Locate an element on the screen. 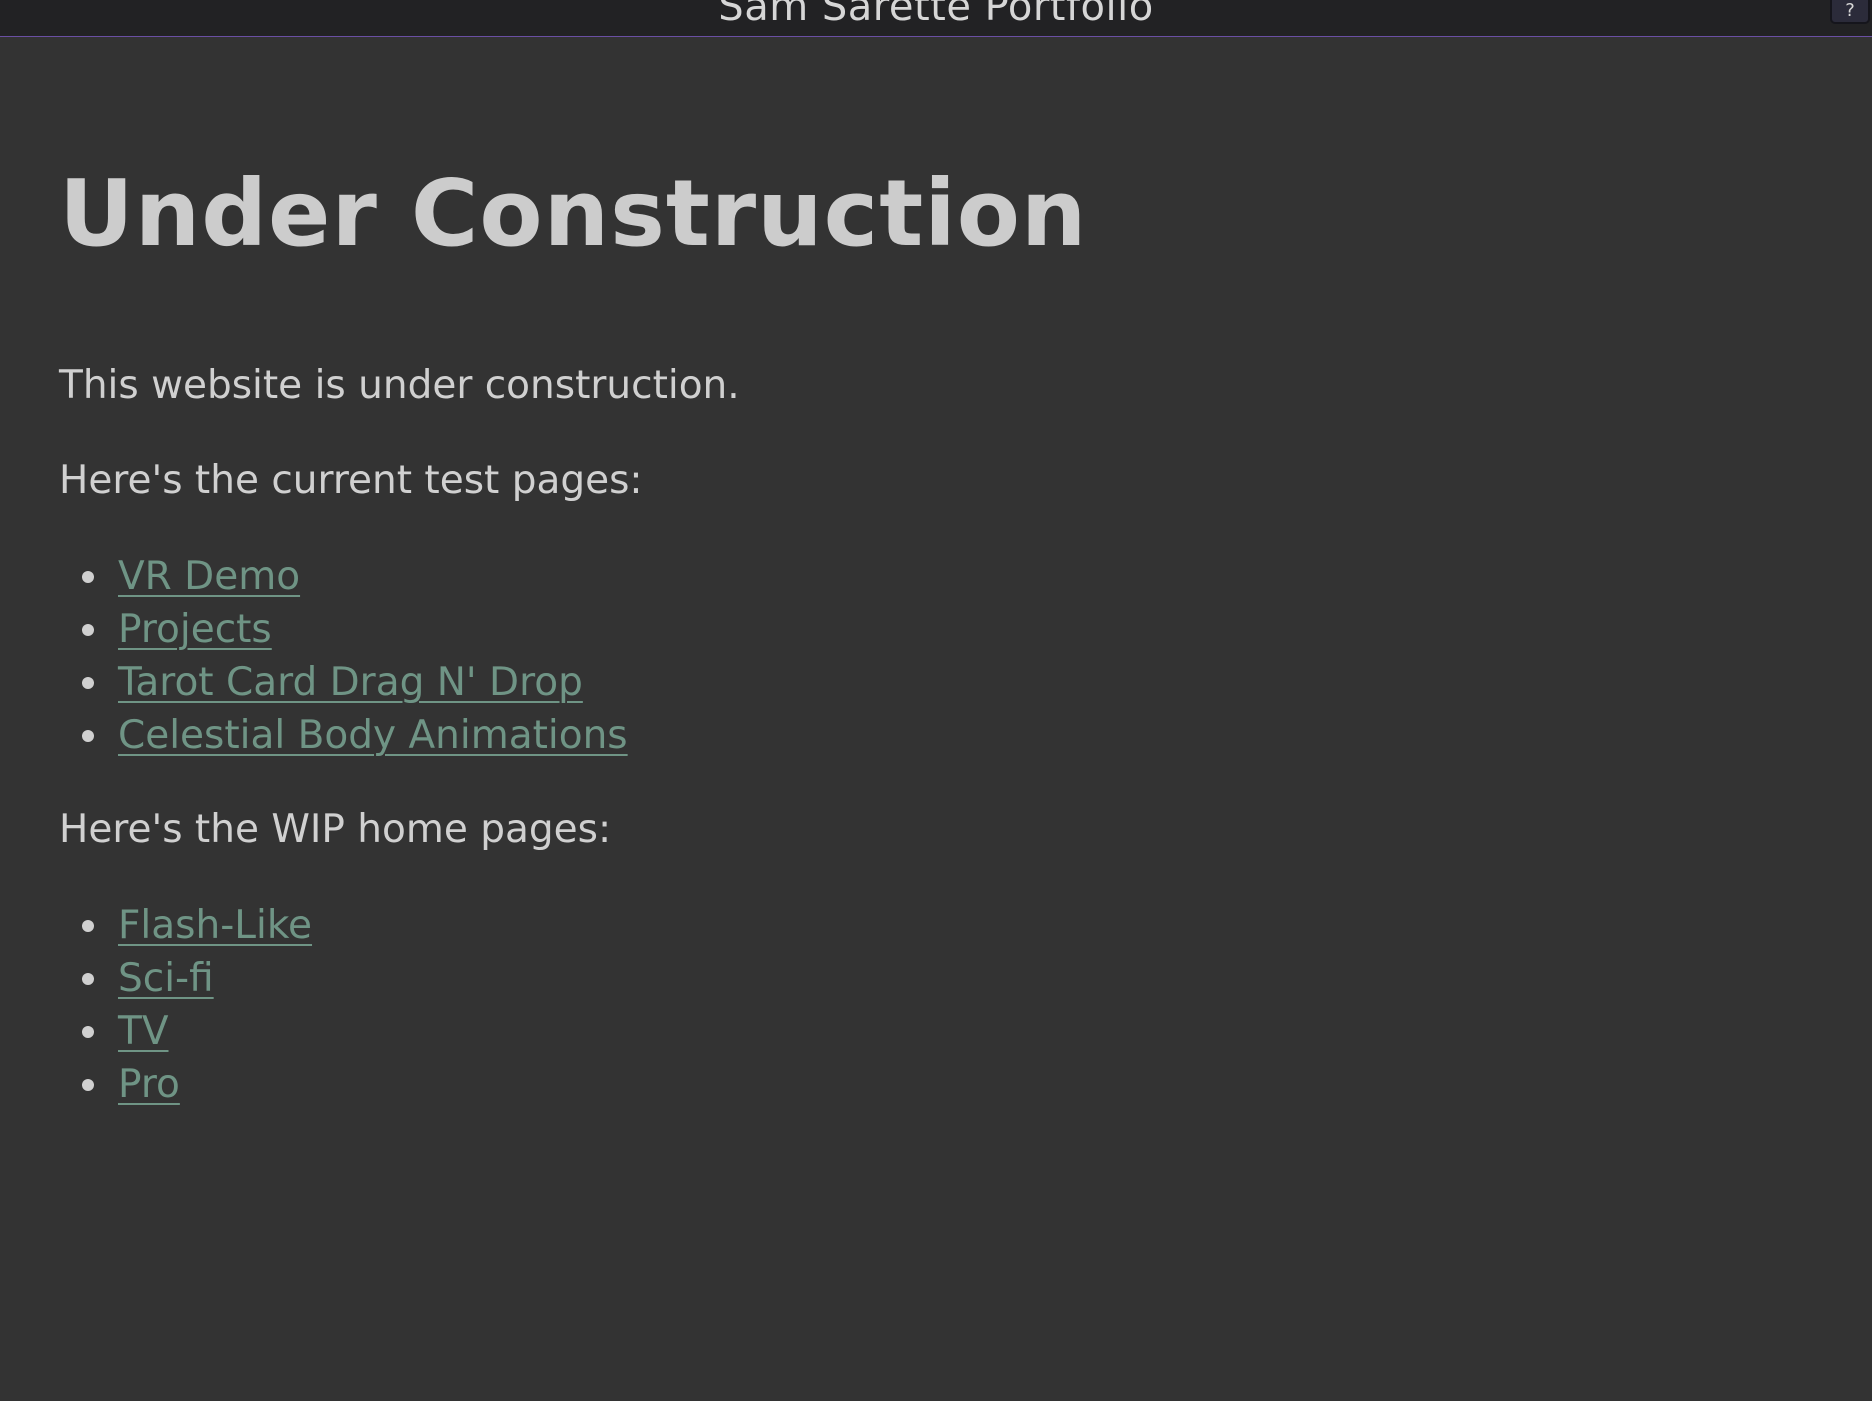  page-title: Under Construction is located at coordinates (573, 213).